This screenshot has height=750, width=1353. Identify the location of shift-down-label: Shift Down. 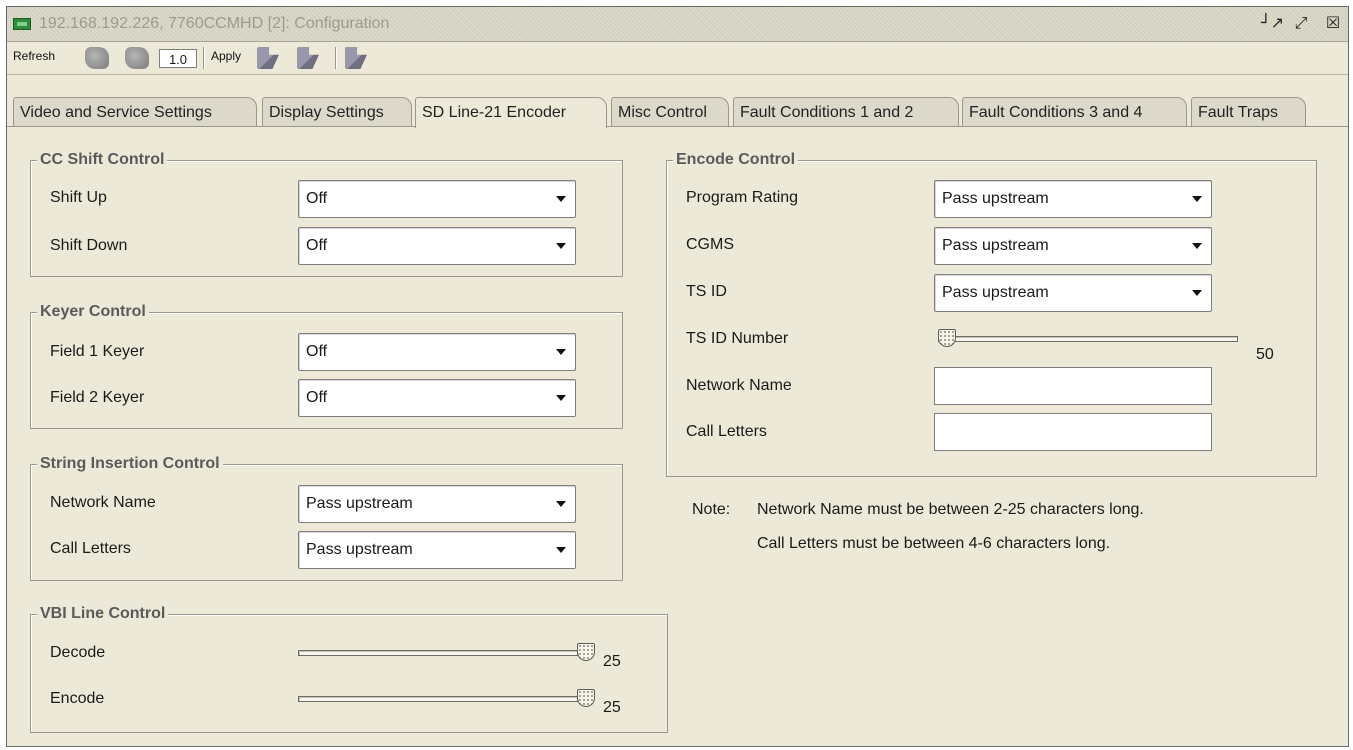
(89, 245).